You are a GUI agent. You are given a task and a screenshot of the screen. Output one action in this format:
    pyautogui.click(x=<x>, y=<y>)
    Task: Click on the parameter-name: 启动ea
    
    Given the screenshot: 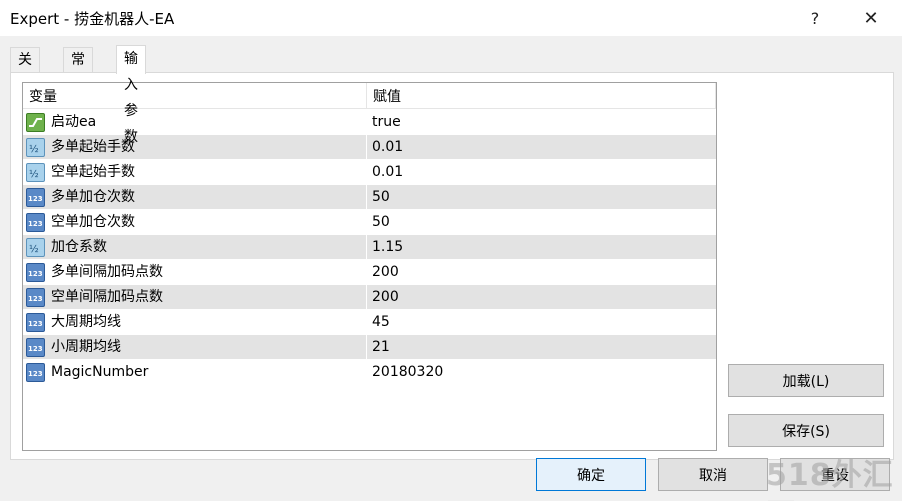 What is the action you would take?
    pyautogui.click(x=195, y=122)
    